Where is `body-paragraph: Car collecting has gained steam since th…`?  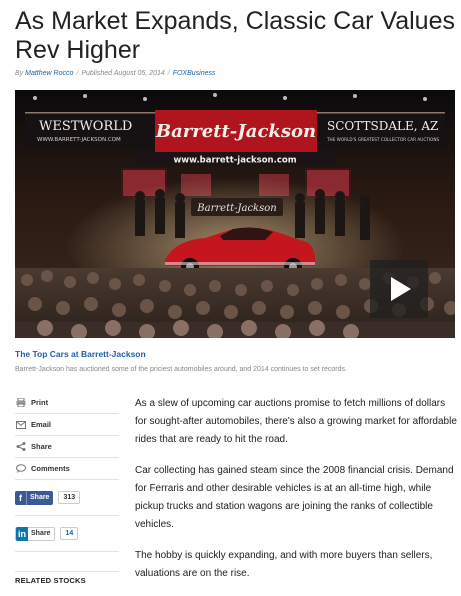 body-paragraph: Car collecting has gained steam since th… is located at coordinates (294, 497).